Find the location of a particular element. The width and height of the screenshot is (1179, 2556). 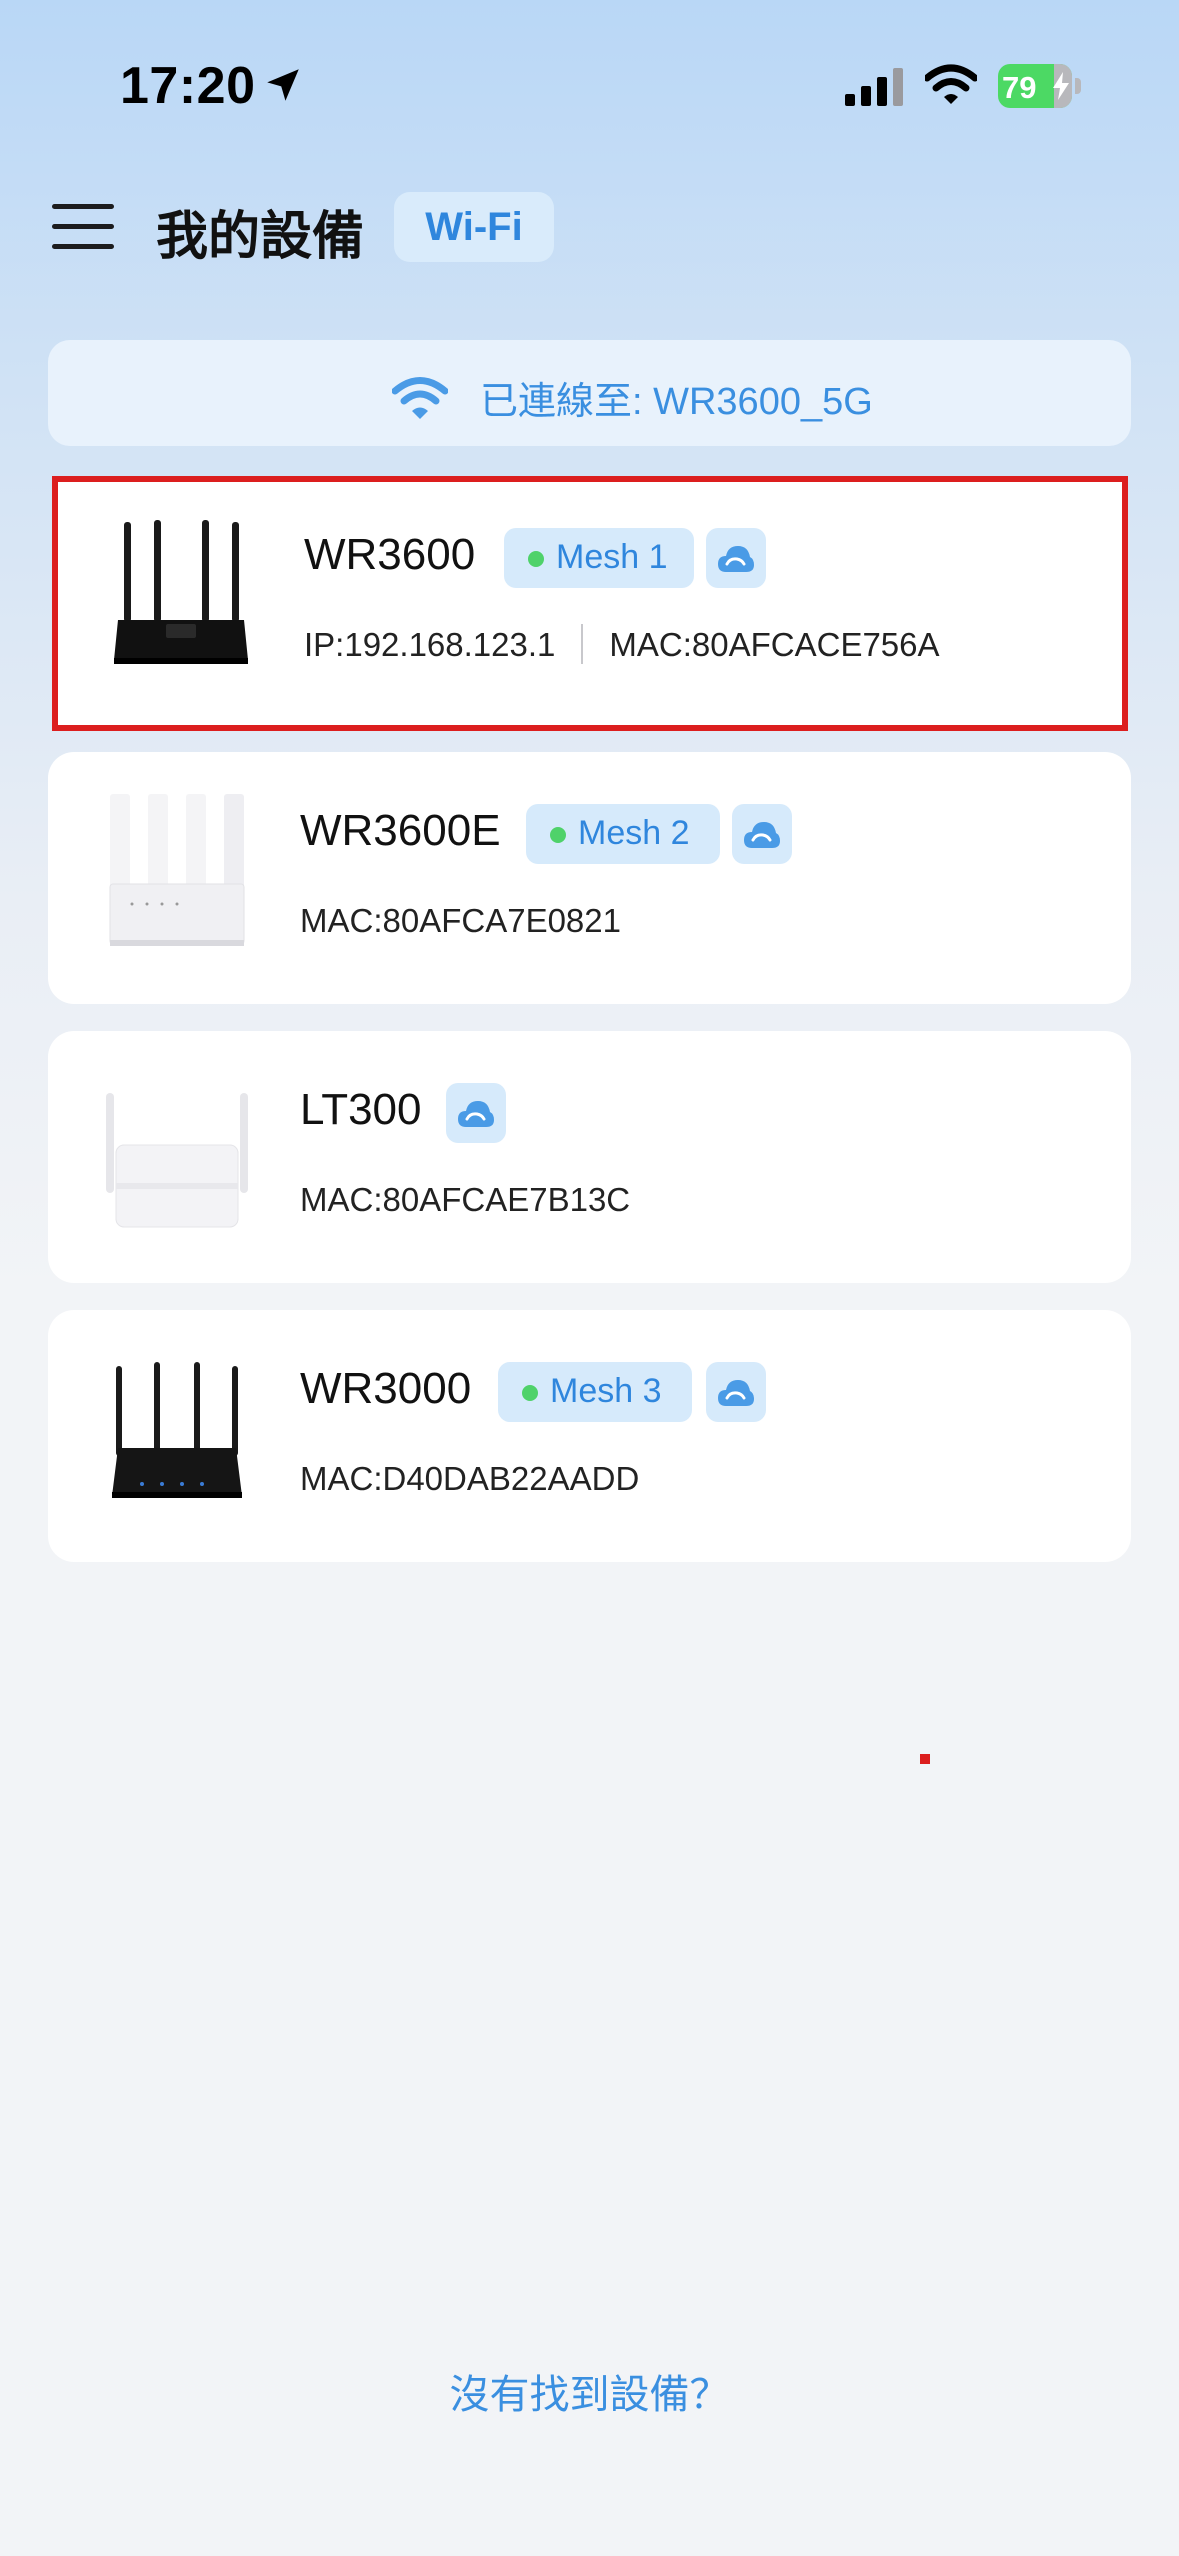

tab-wifi: Wi-Fi is located at coordinates (474, 227).